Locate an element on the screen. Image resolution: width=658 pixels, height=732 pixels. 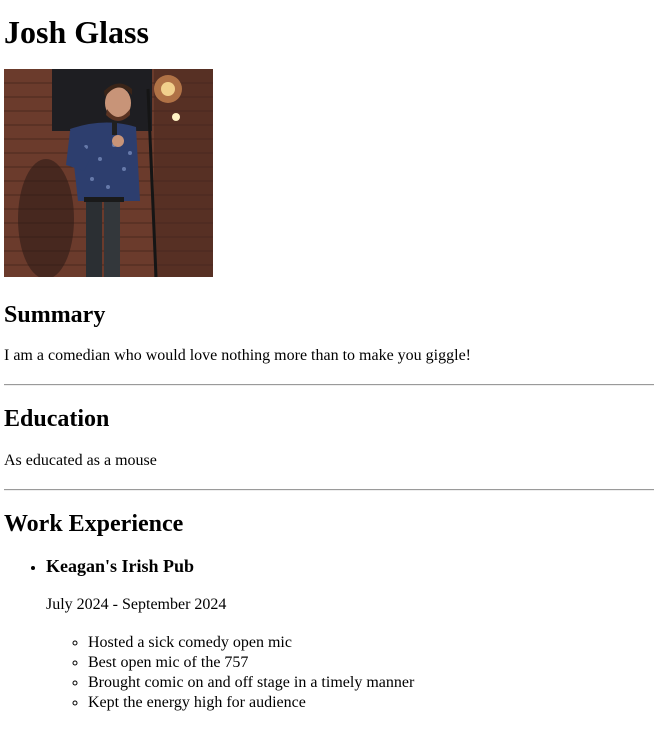
job-dates: July 2024 - September 2024 is located at coordinates (136, 605).